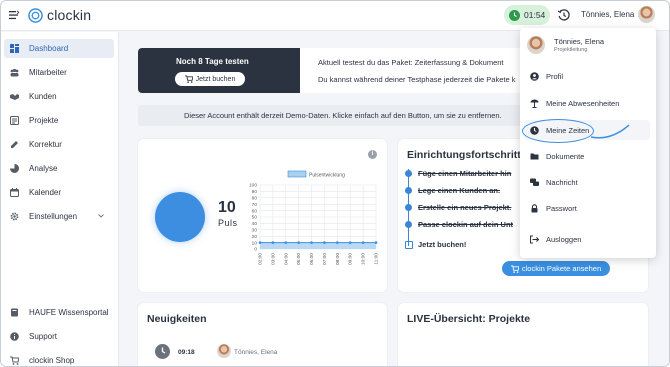 This screenshot has height=367, width=670. I want to click on sidebar-item-support: Support, so click(59, 336).